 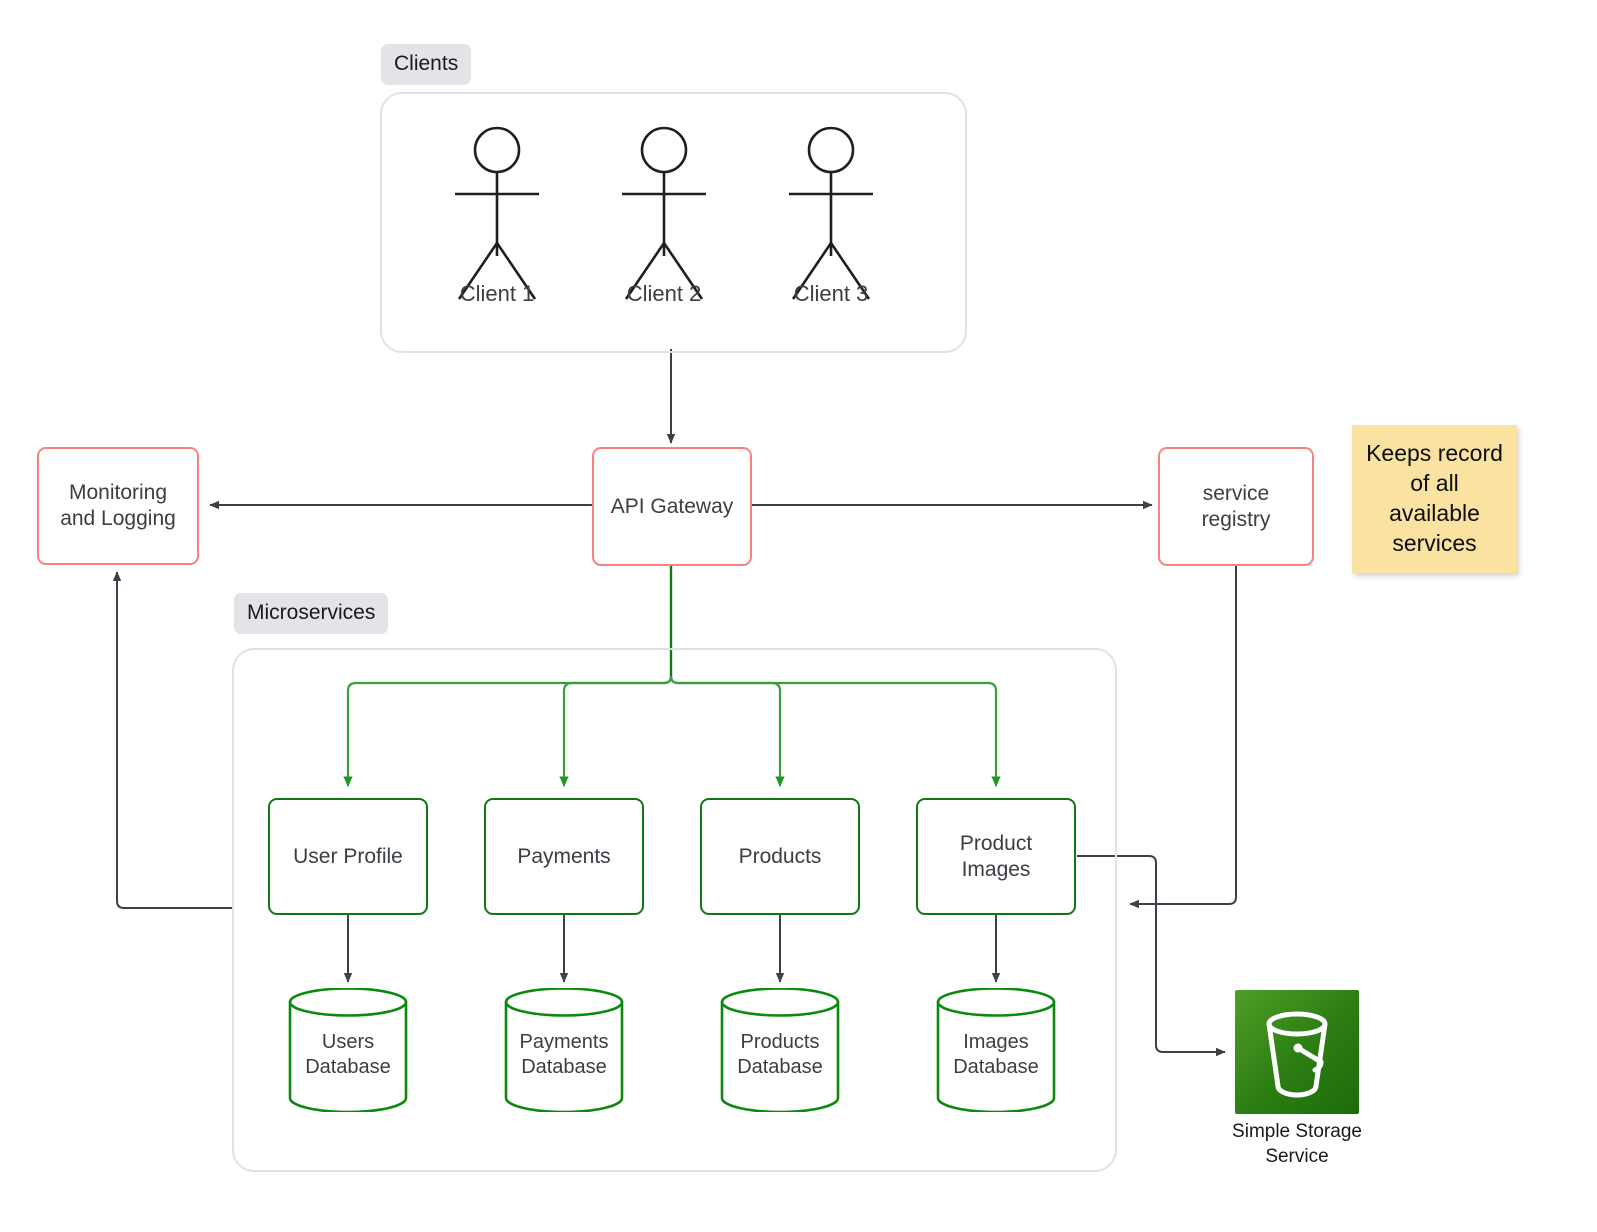 I want to click on node-label: API Gateway, so click(x=672, y=506).